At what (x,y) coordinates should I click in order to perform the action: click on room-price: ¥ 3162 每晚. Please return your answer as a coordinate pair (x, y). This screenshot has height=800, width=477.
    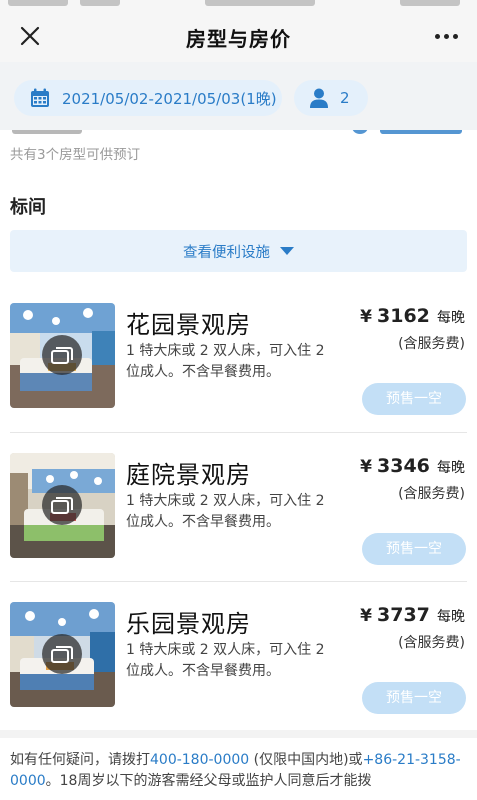
    Looking at the image, I should click on (412, 316).